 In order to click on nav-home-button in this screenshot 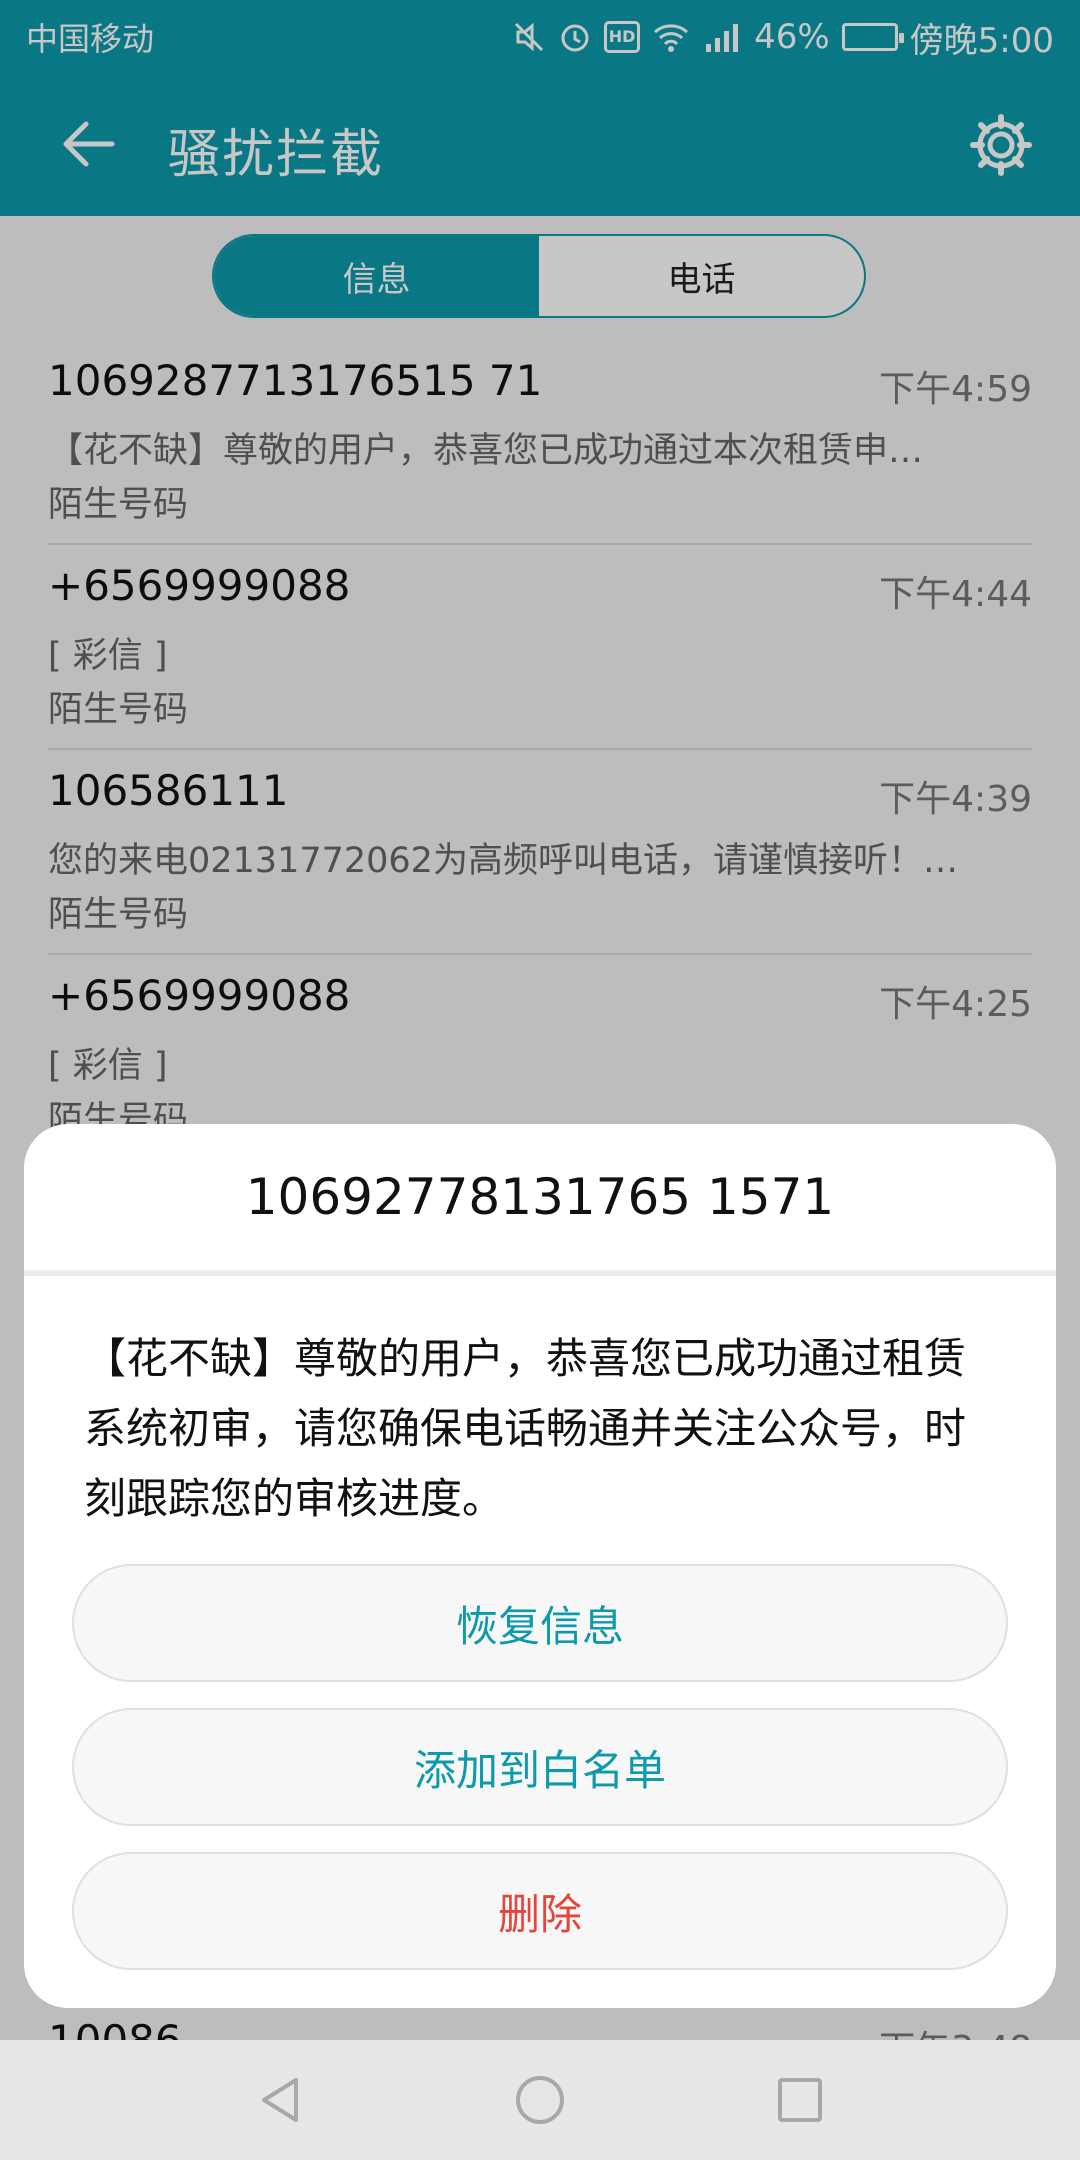, I will do `click(540, 2100)`.